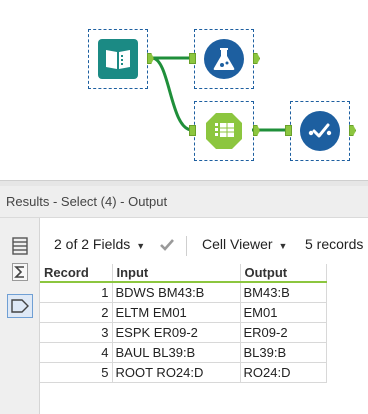 This screenshot has width=368, height=414. What do you see at coordinates (76, 352) in the screenshot?
I see `record-cell: 4` at bounding box center [76, 352].